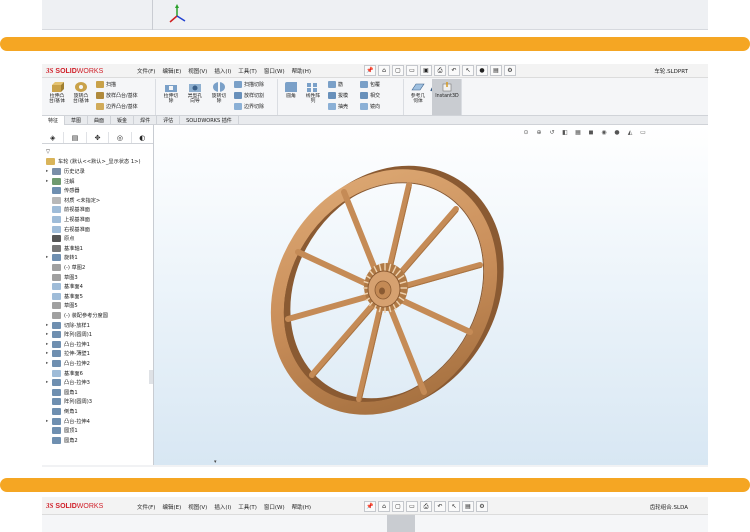 This screenshot has width=750, height=532. What do you see at coordinates (338, 95) in the screenshot?
I see `draft-button: 拔模` at bounding box center [338, 95].